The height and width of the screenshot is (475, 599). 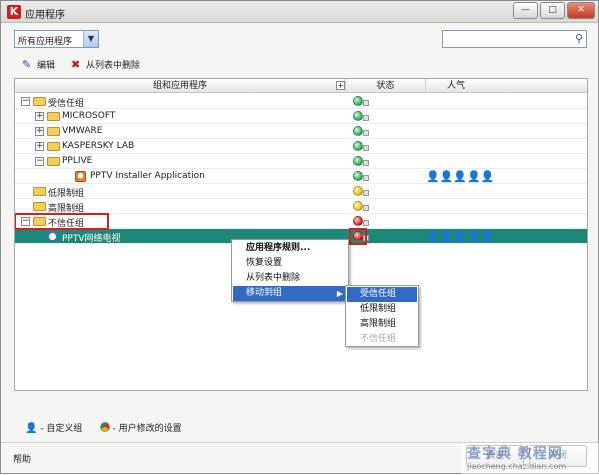 What do you see at coordinates (147, 176) in the screenshot?
I see `row-label: PPTV Installer Application` at bounding box center [147, 176].